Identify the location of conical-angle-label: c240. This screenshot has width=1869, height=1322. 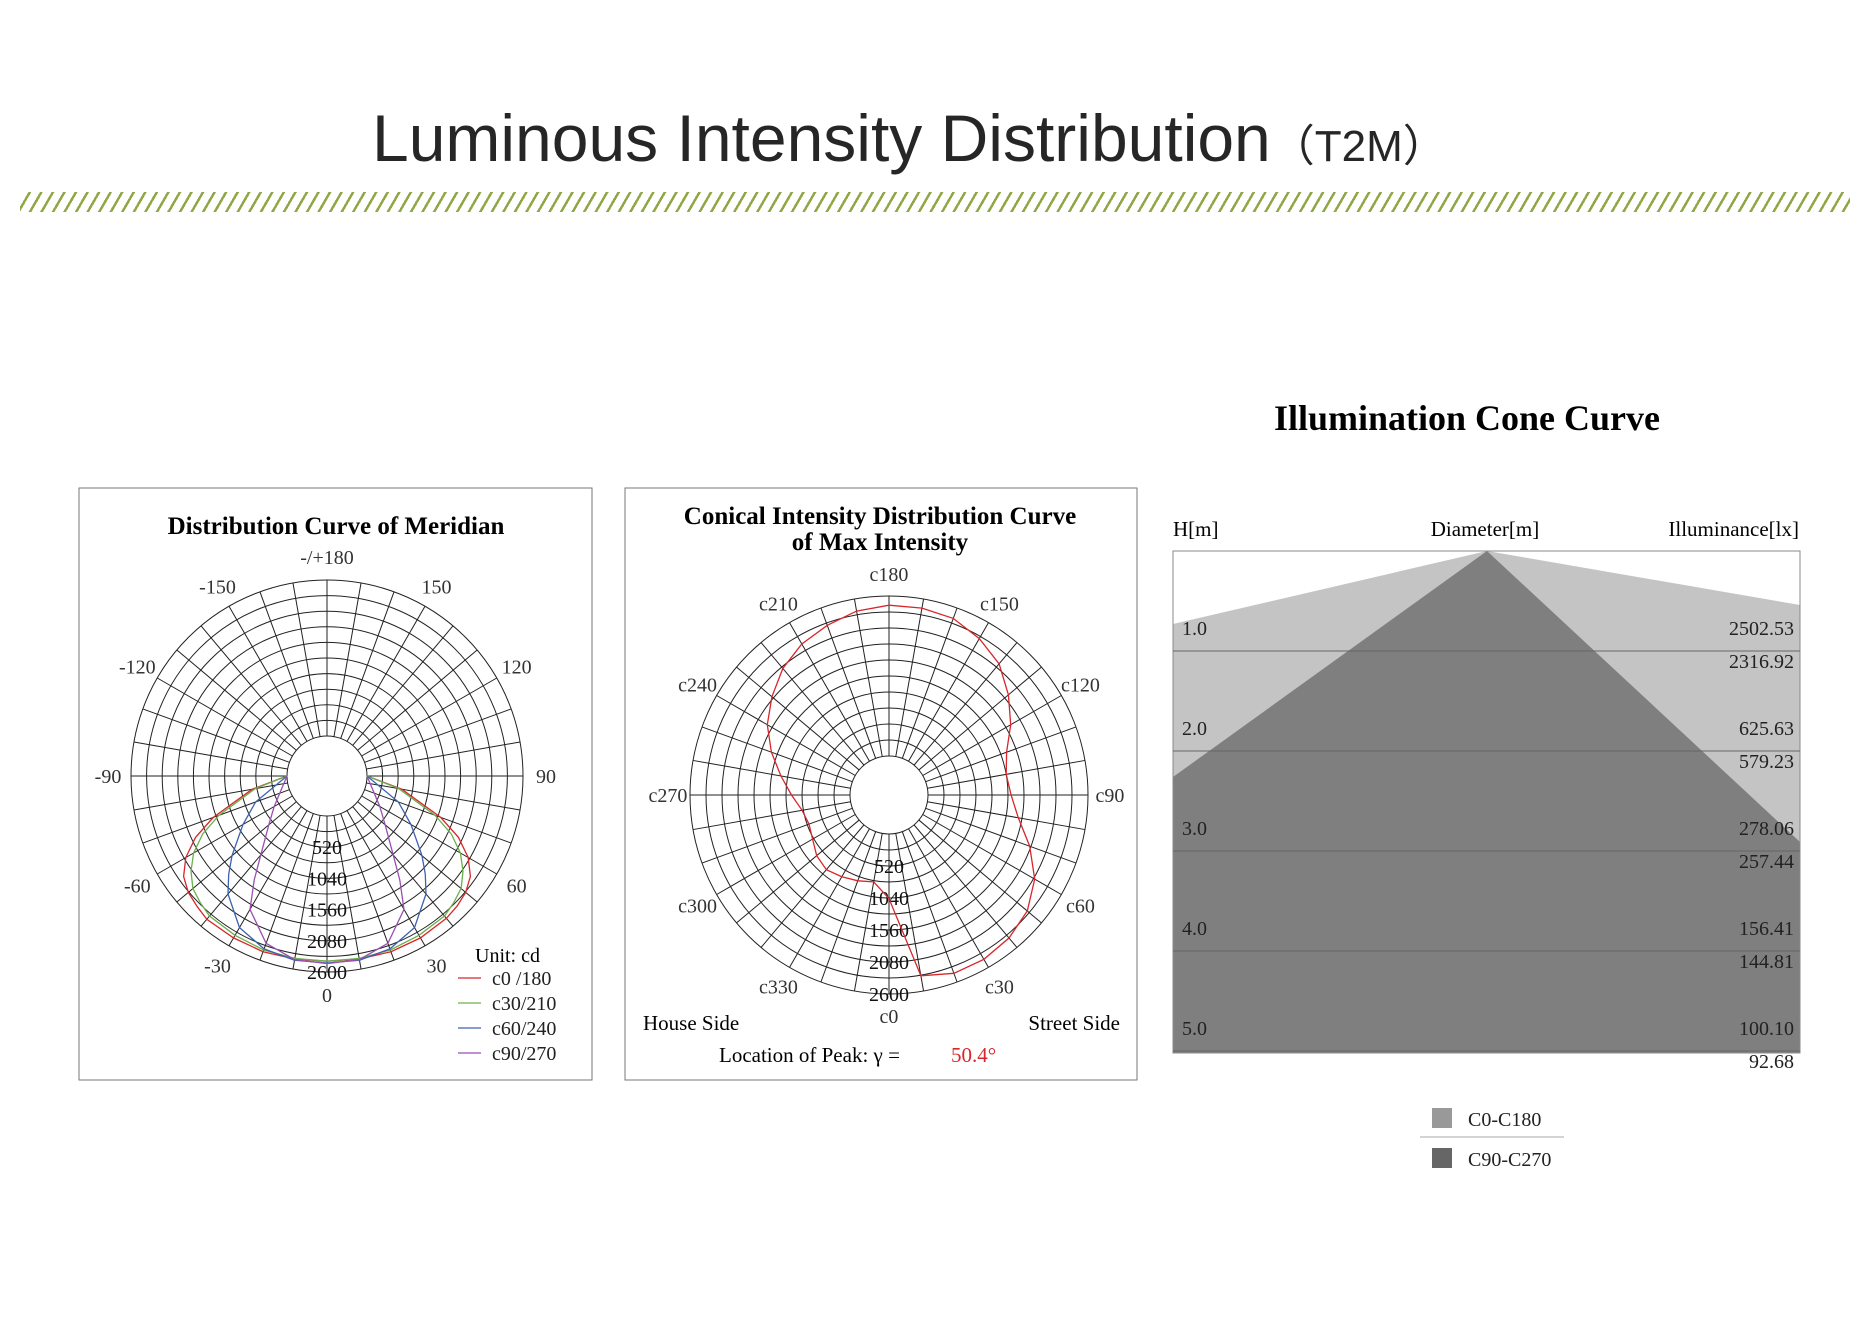
(697, 686).